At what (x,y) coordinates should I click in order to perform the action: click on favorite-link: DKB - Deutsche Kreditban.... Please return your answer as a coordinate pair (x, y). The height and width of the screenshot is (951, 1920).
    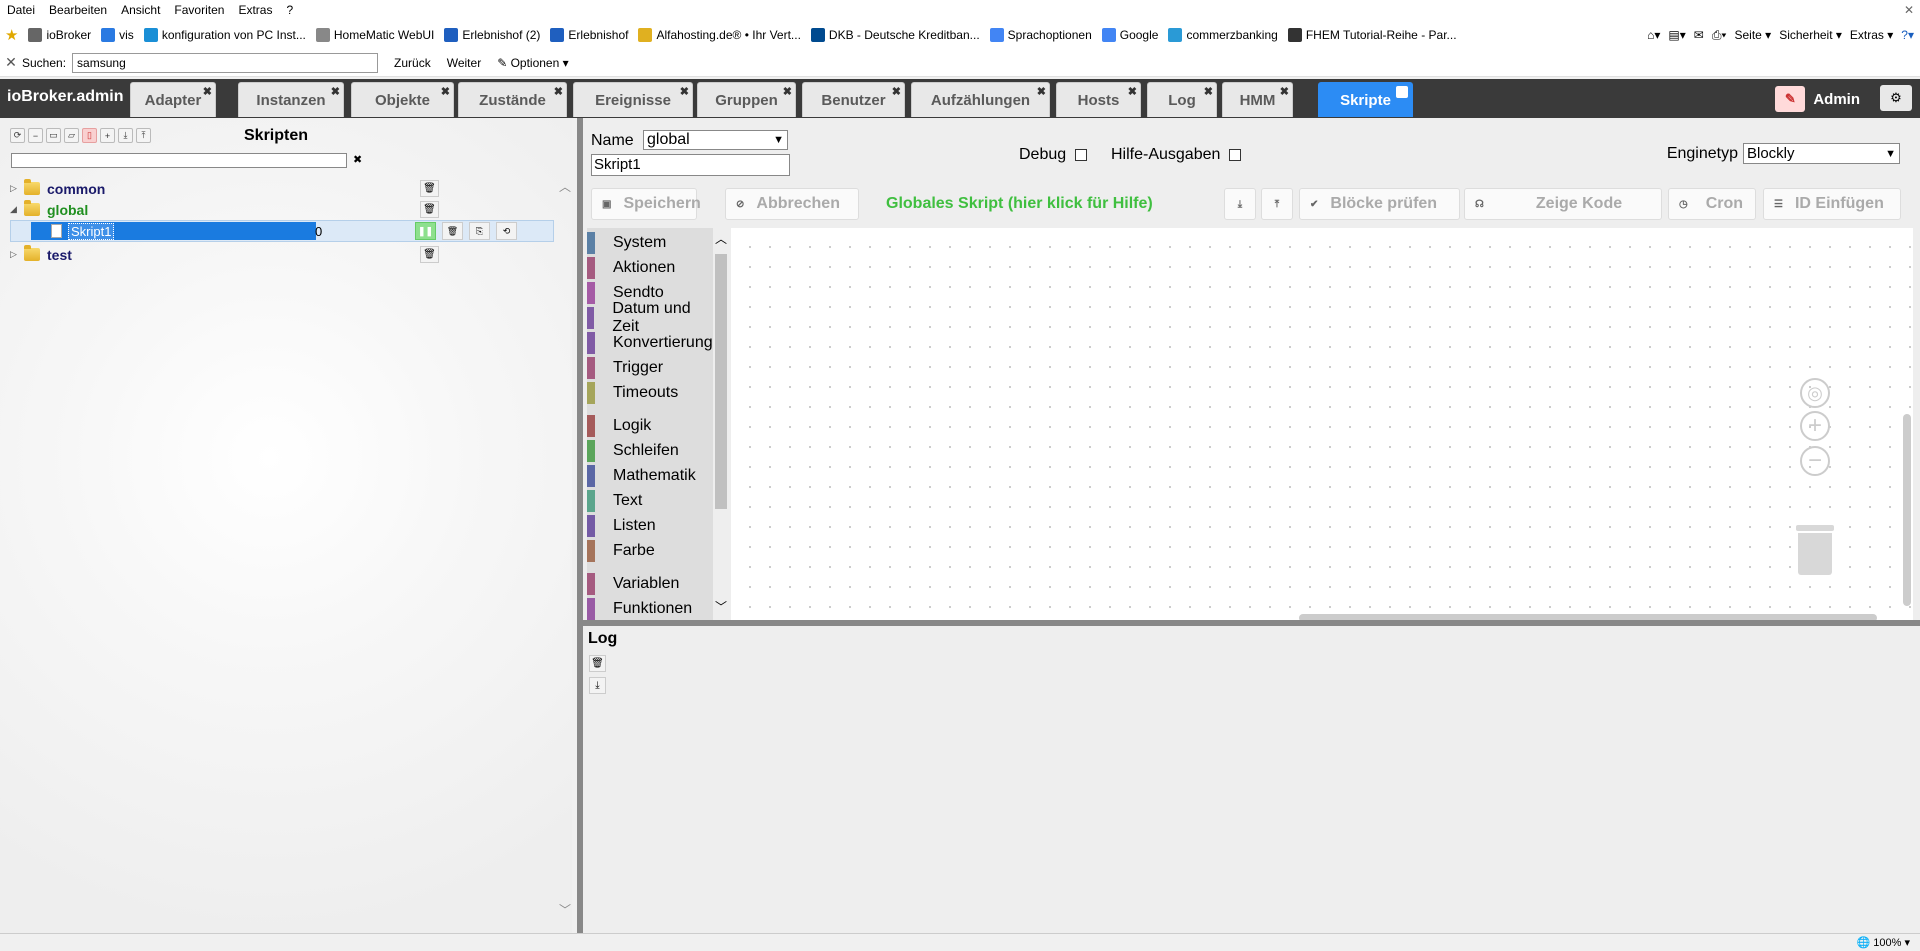
    Looking at the image, I should click on (895, 35).